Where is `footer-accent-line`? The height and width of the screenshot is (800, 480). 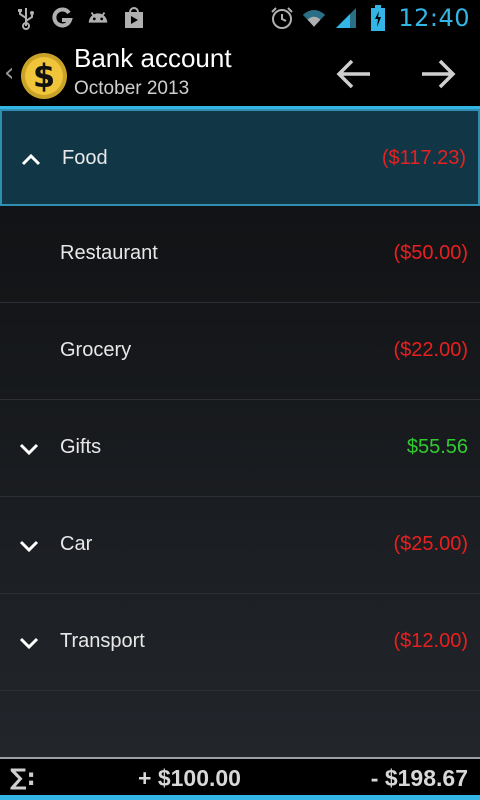
footer-accent-line is located at coordinates (240, 797).